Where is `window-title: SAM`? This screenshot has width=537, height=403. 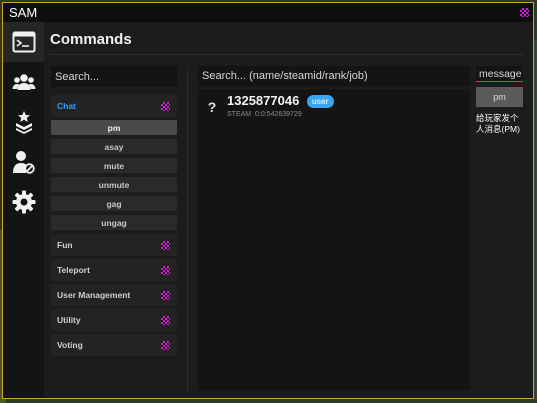
window-title: SAM is located at coordinates (23, 12).